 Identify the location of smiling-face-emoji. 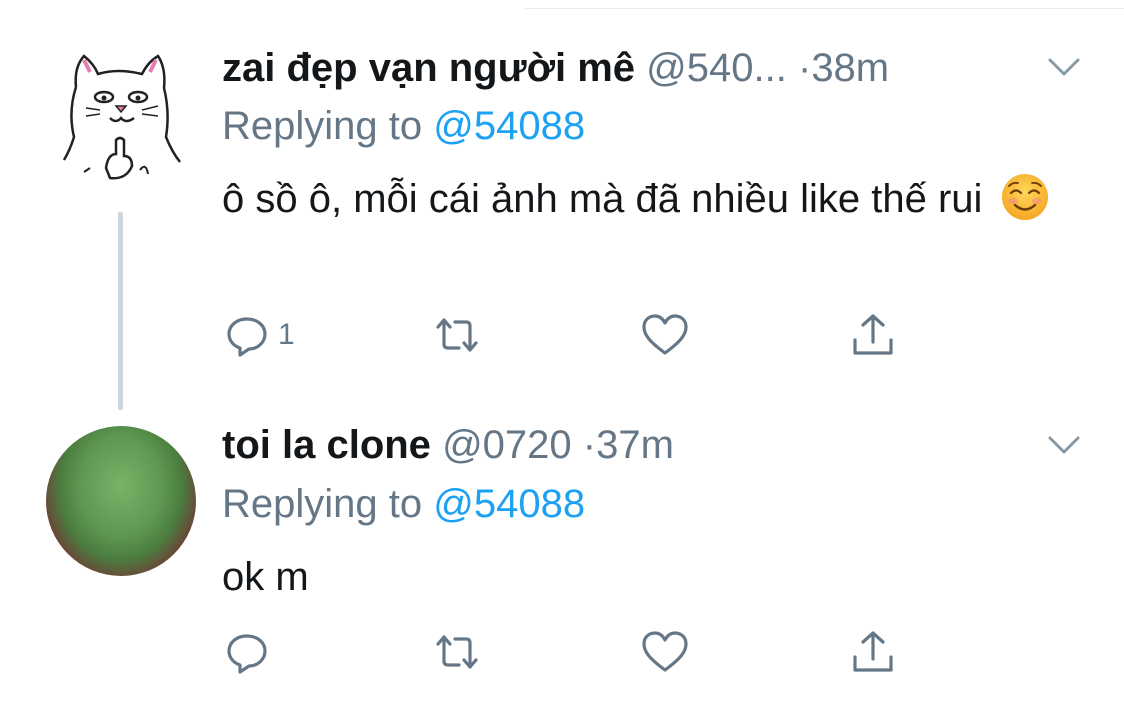
(1024, 197).